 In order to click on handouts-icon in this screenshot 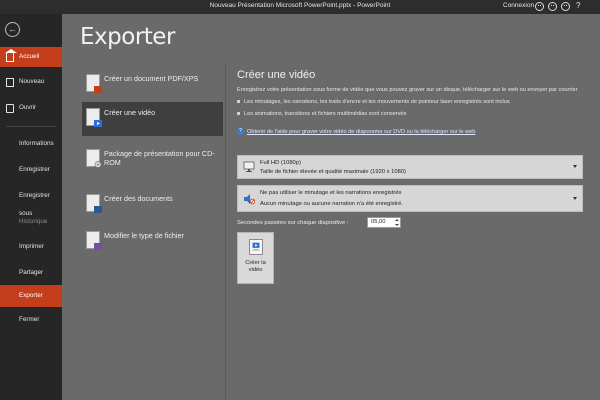, I will do `click(94, 203)`.